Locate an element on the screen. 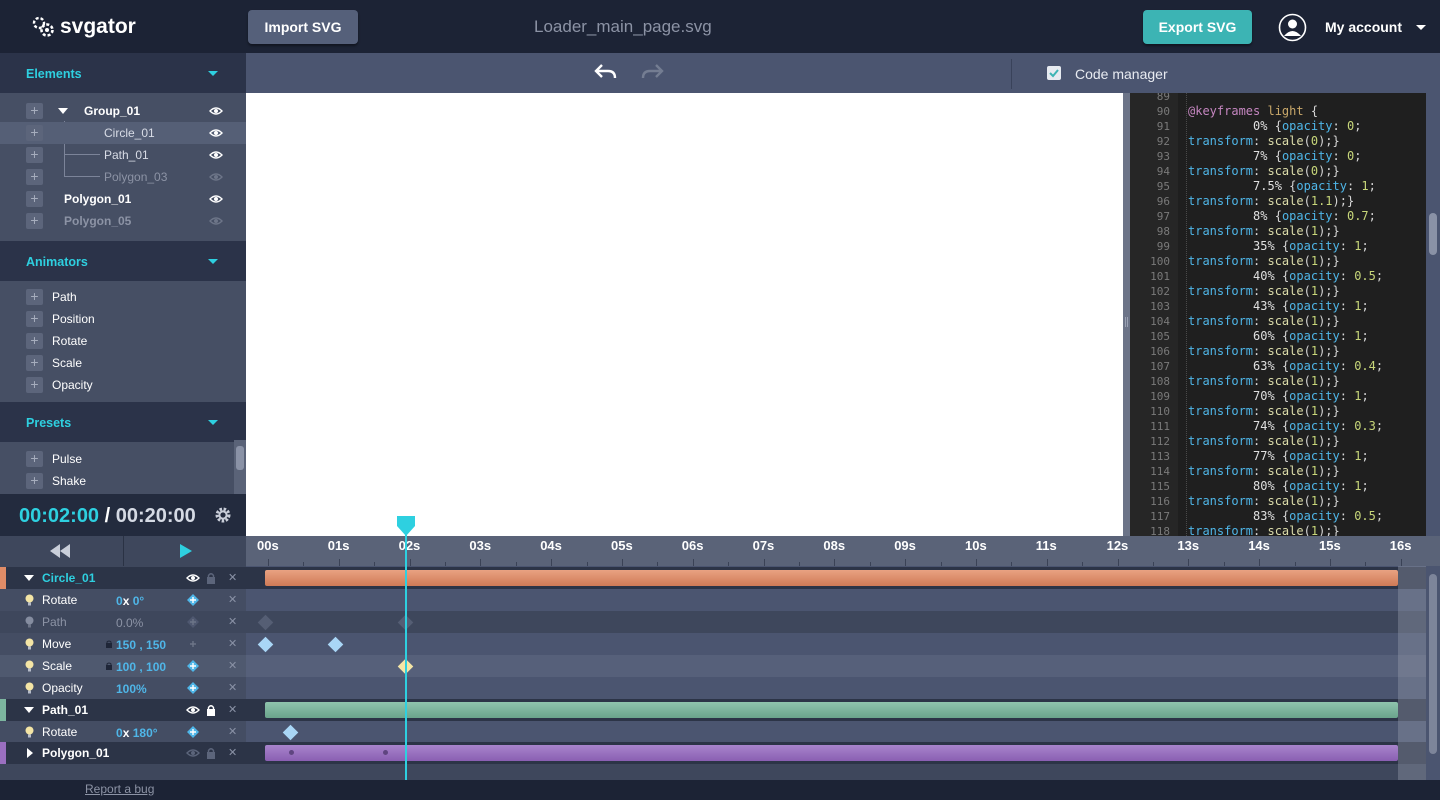  timeline-row-move is located at coordinates (836, 644).